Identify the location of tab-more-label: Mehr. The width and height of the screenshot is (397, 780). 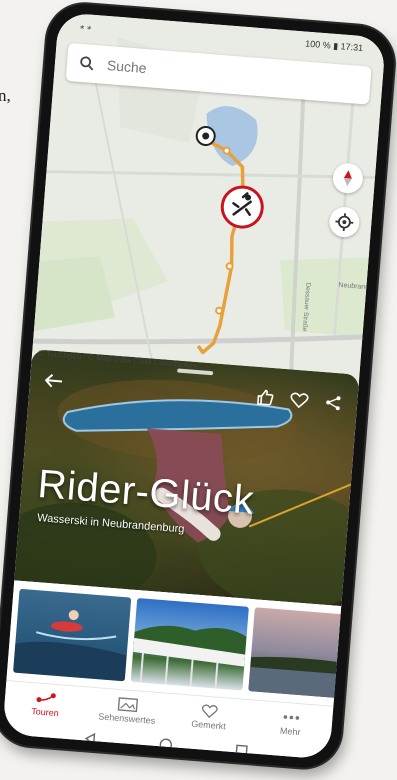
(290, 731).